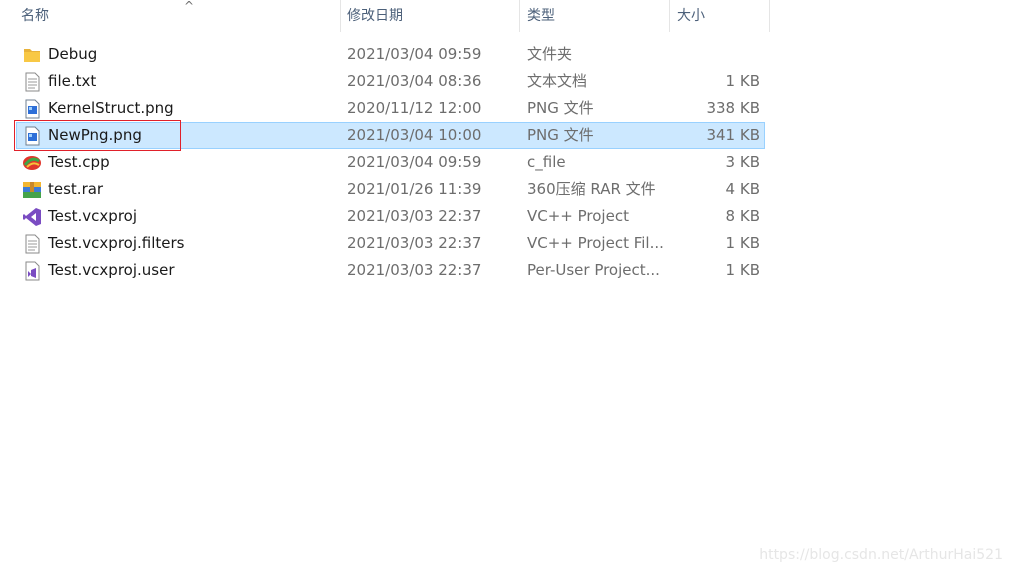 This screenshot has width=1011, height=573. Describe the element at coordinates (414, 81) in the screenshot. I see `file-date: 2021/03/04 08:36` at that location.